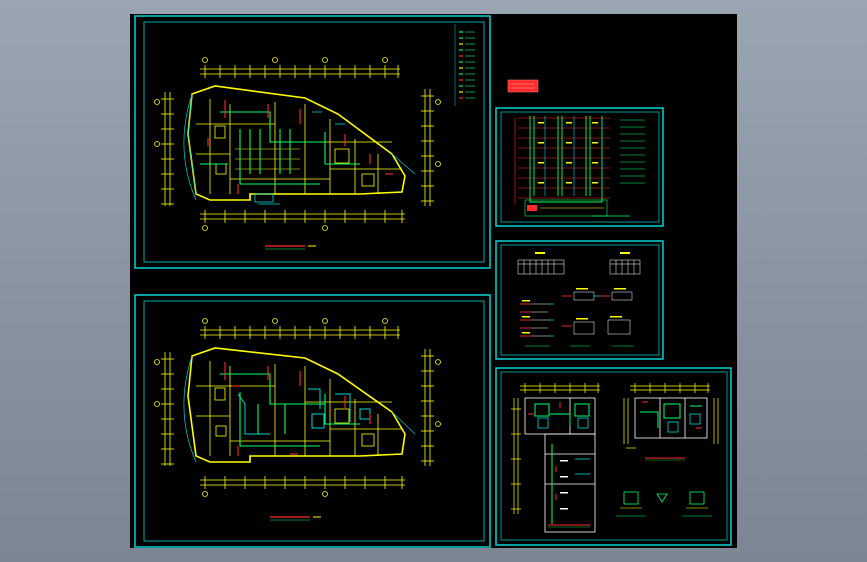 The image size is (867, 562). What do you see at coordinates (625, 267) in the screenshot?
I see `detail-table-right` at bounding box center [625, 267].